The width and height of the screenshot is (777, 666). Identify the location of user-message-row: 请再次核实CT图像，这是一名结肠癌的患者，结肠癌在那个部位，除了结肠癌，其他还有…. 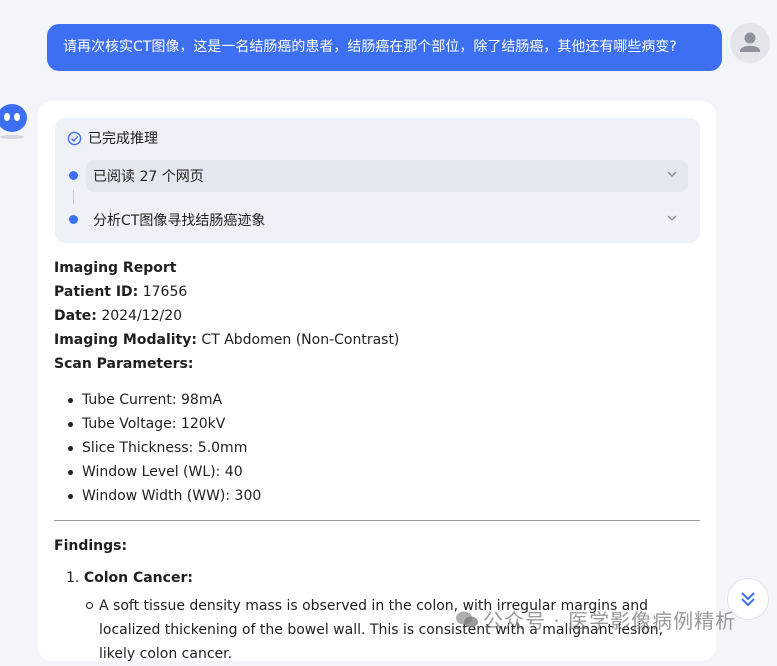
(384, 47).